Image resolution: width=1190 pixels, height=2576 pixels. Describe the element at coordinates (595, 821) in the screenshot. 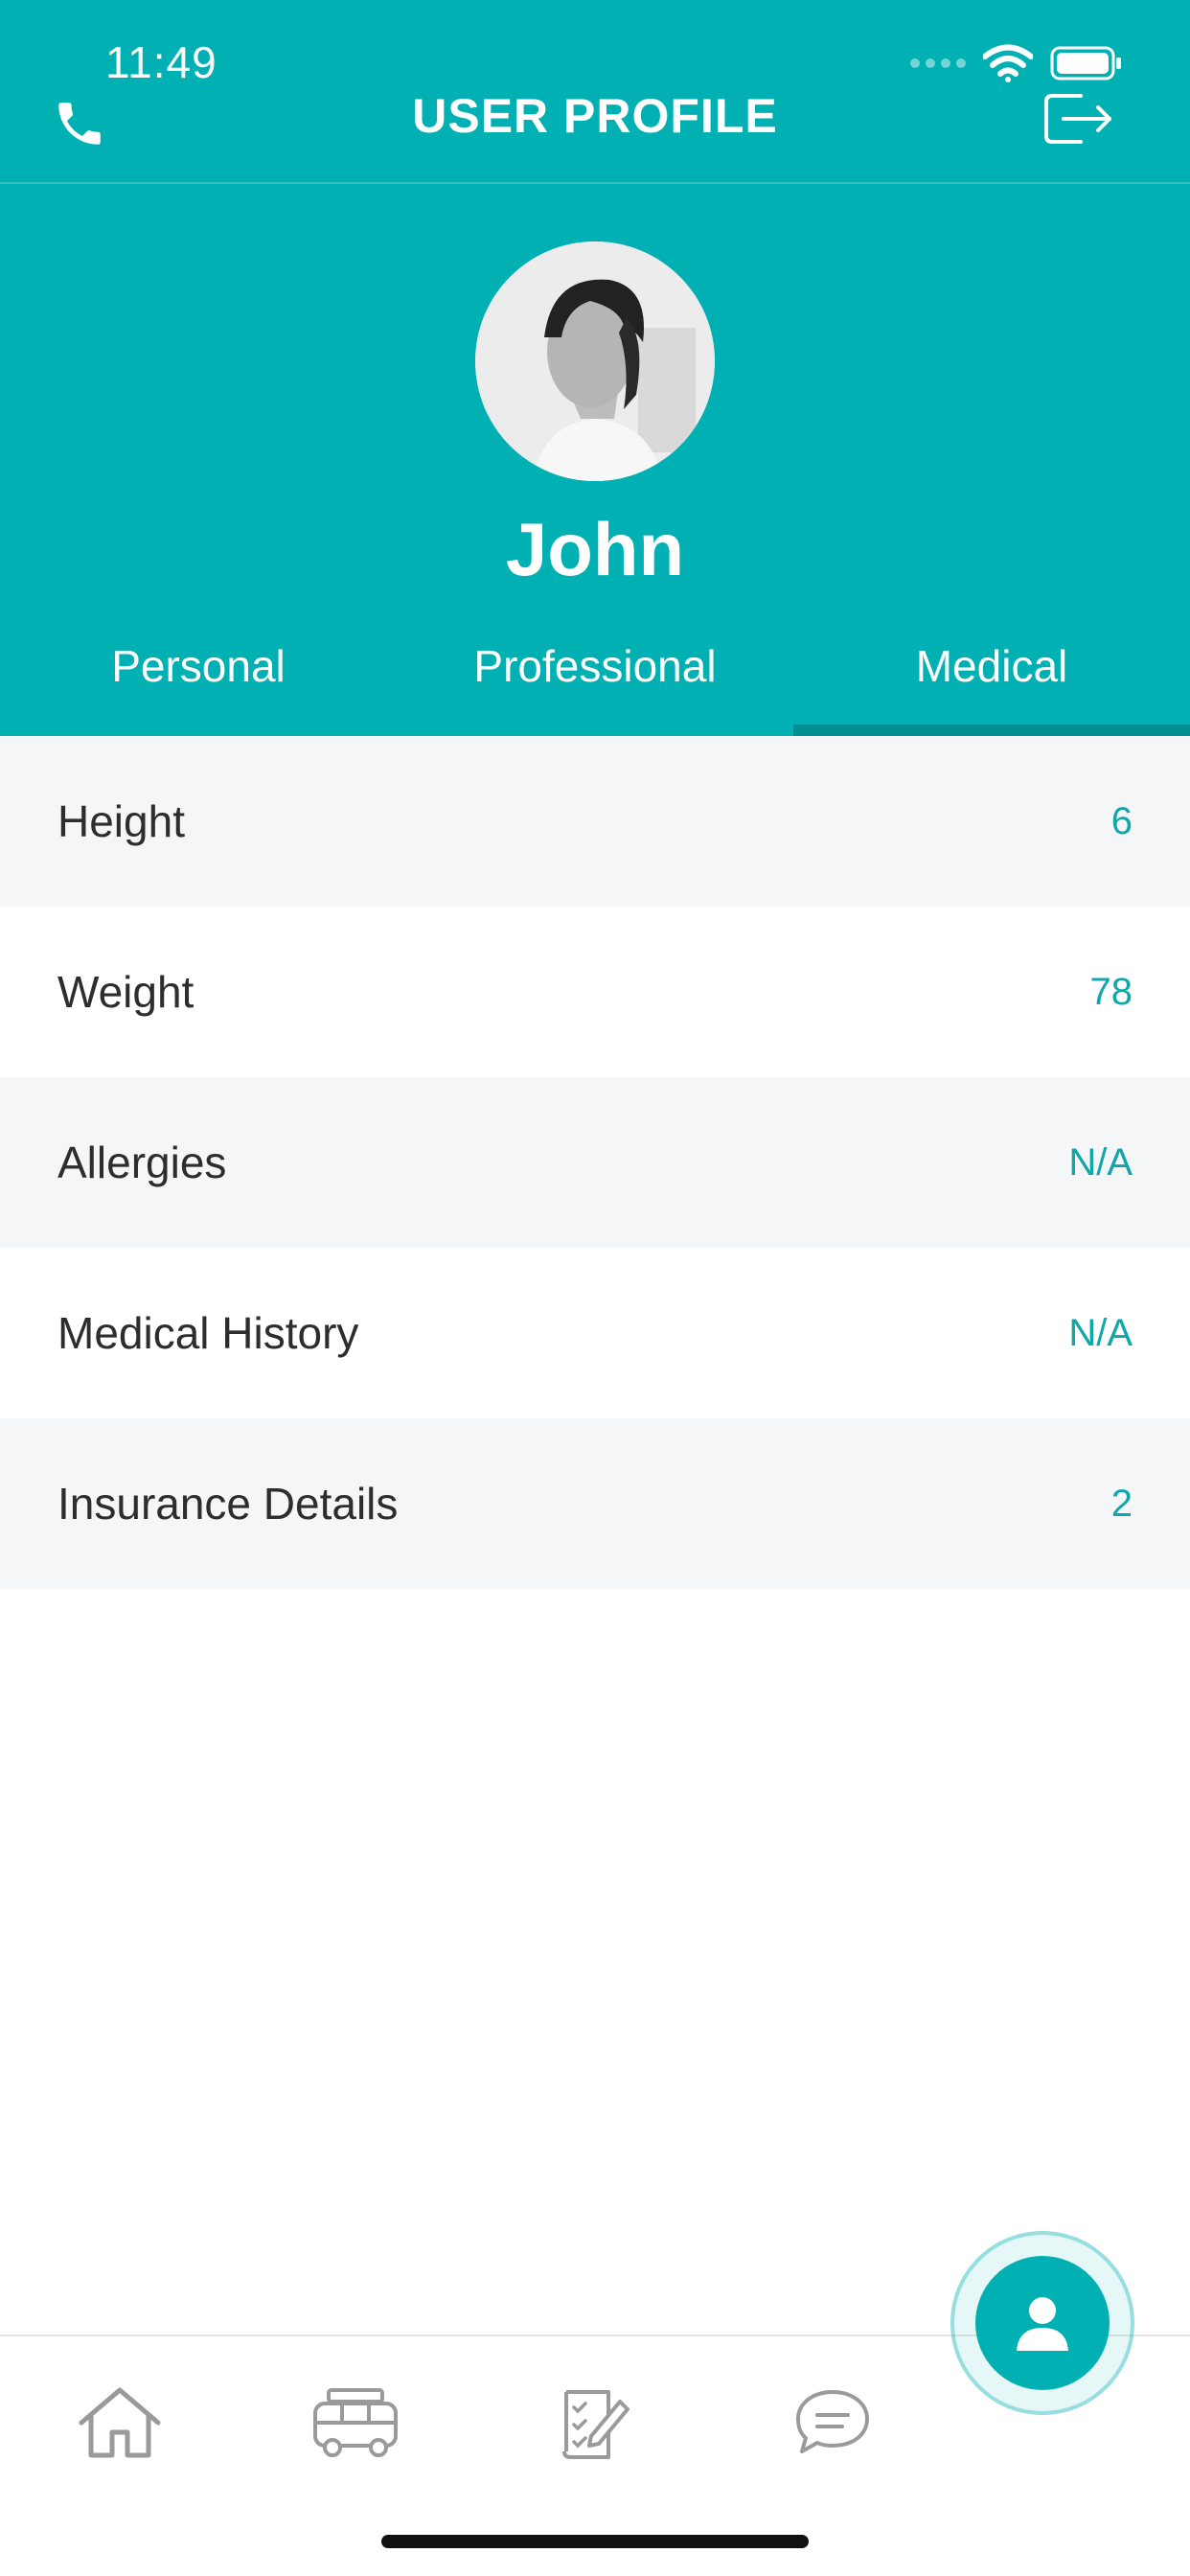

I see `list-item: Height 6` at that location.